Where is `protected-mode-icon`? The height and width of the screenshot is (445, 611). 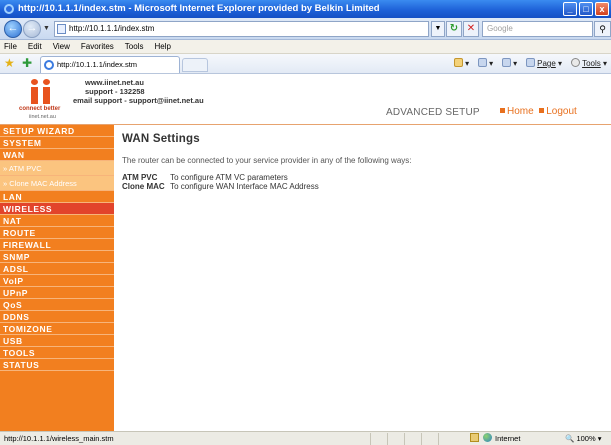
protected-mode-icon is located at coordinates (474, 437).